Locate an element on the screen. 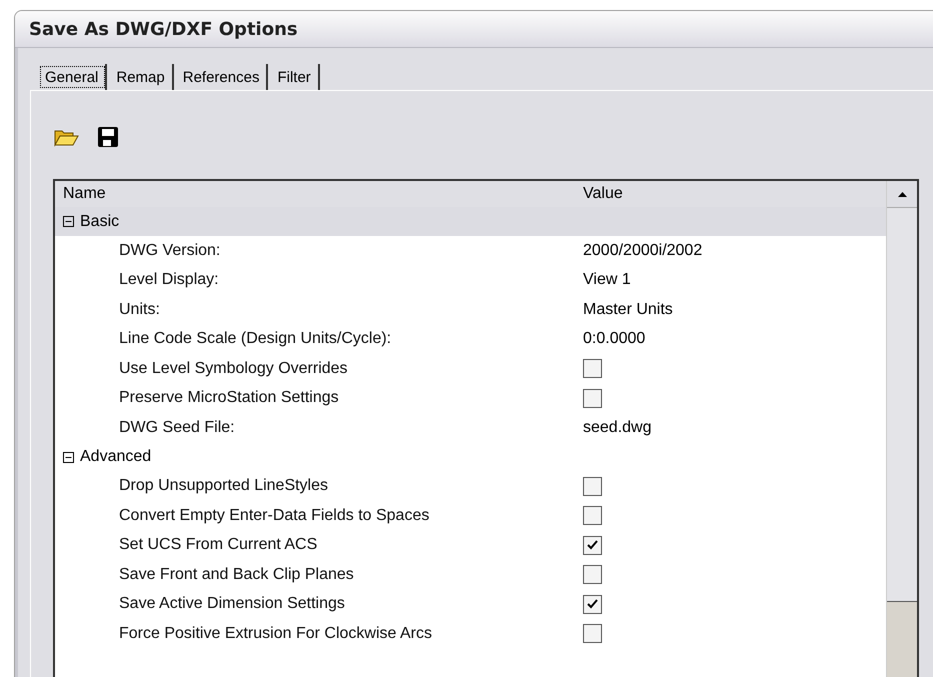 The width and height of the screenshot is (933, 677). property-name: Convert Empty Enter-Data Fields to Spaces is located at coordinates (274, 515).